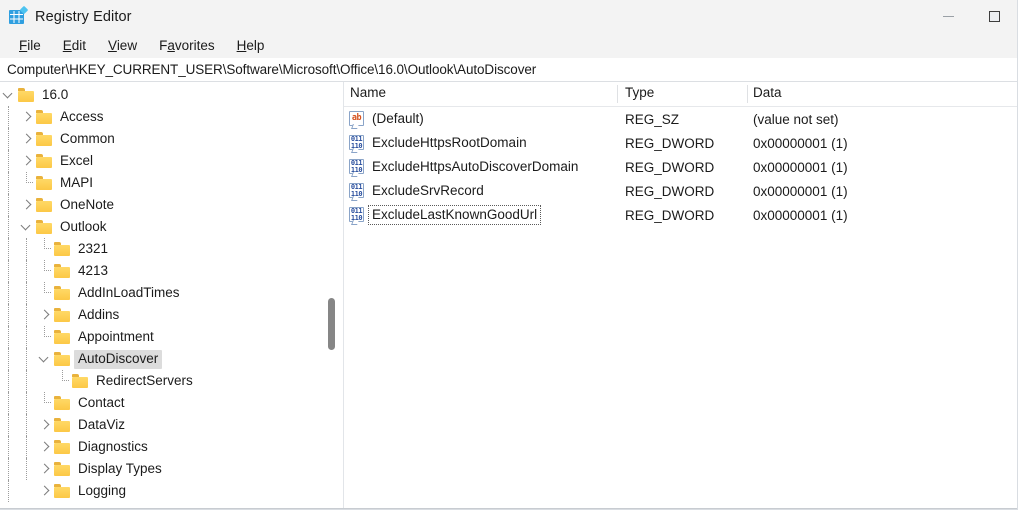  What do you see at coordinates (368, 92) in the screenshot?
I see `column-header-name: Name` at bounding box center [368, 92].